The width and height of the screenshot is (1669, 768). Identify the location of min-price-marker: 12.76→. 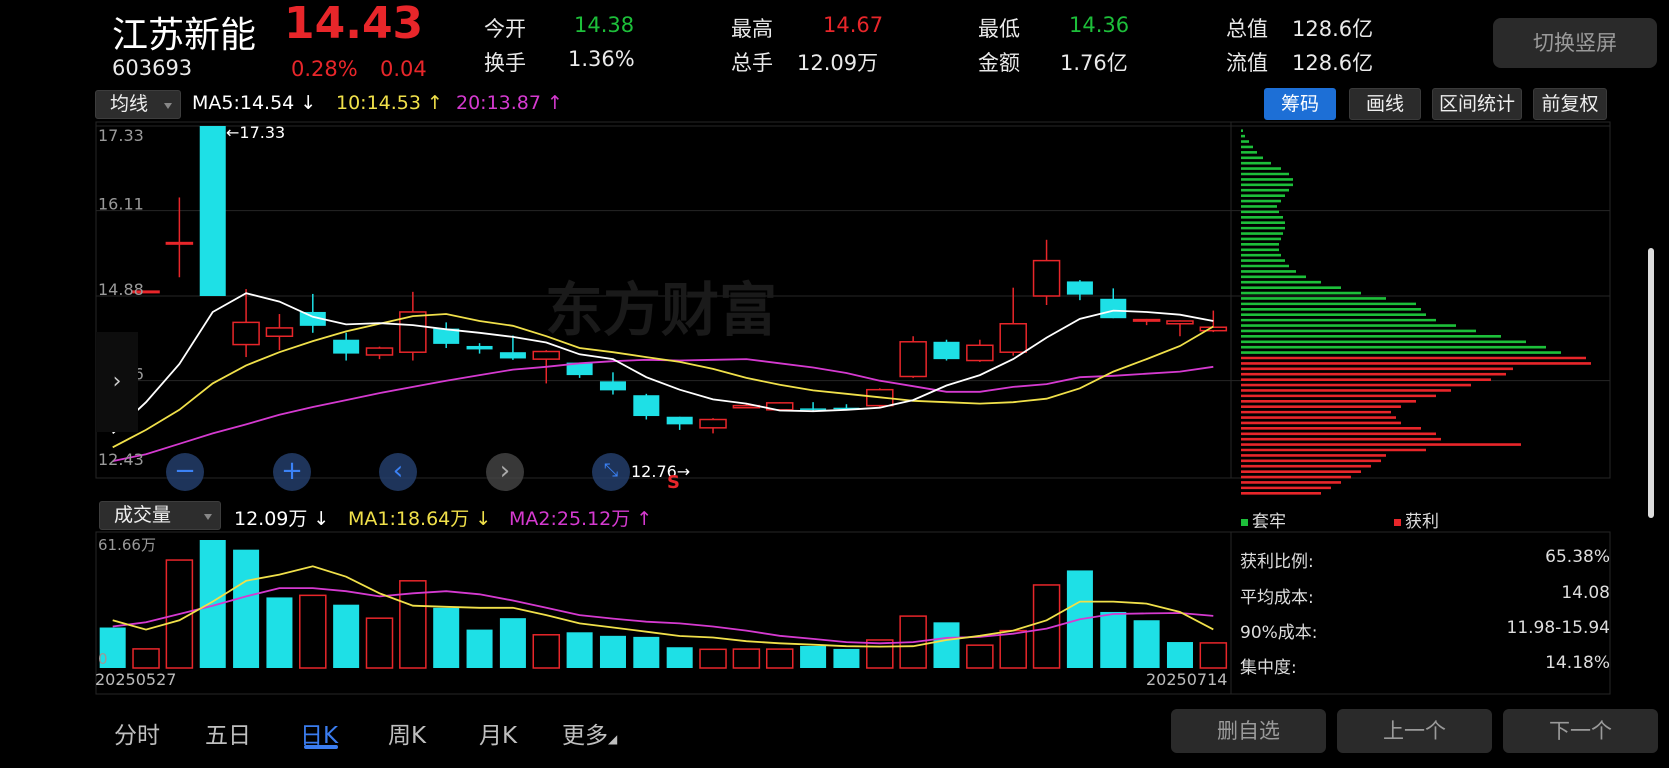
(661, 471).